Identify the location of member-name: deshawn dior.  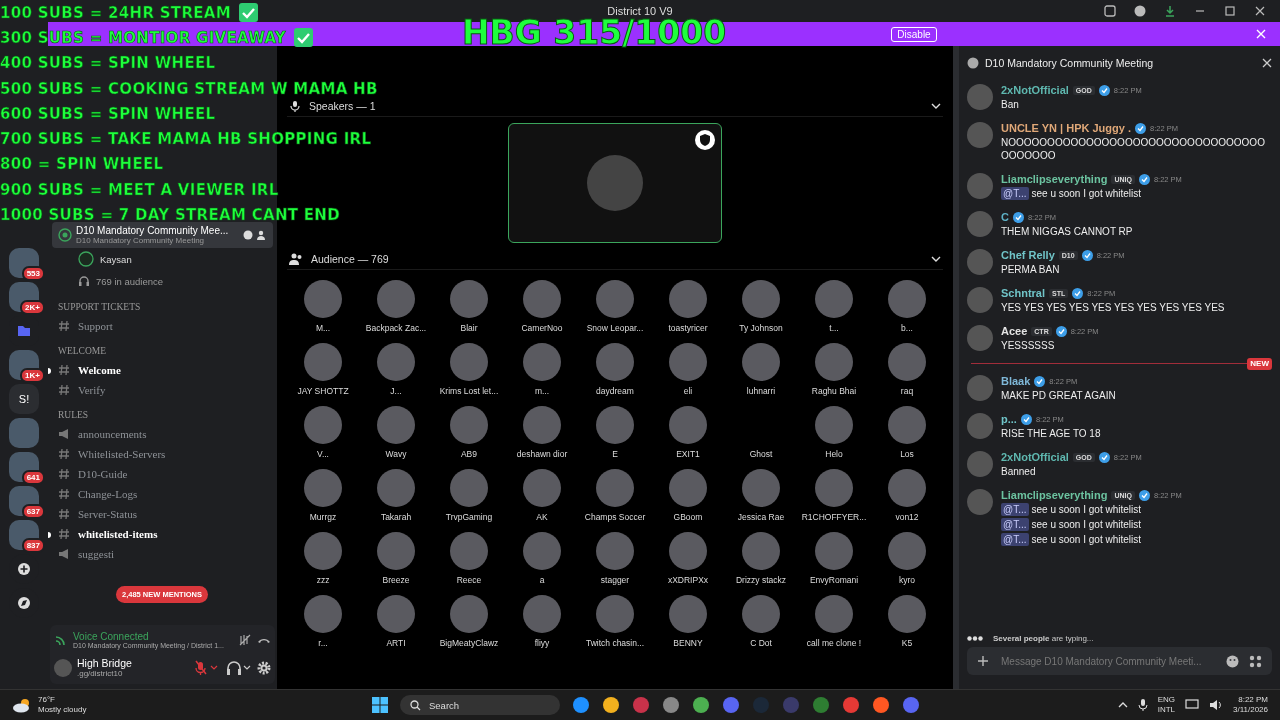
(542, 454).